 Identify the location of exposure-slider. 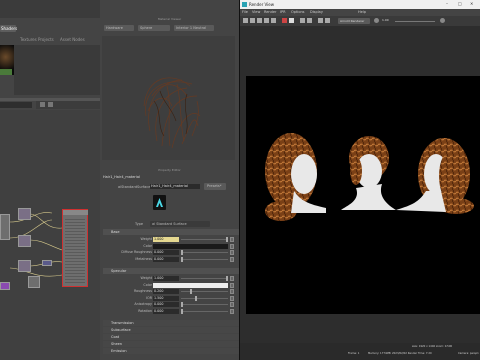
(415, 21).